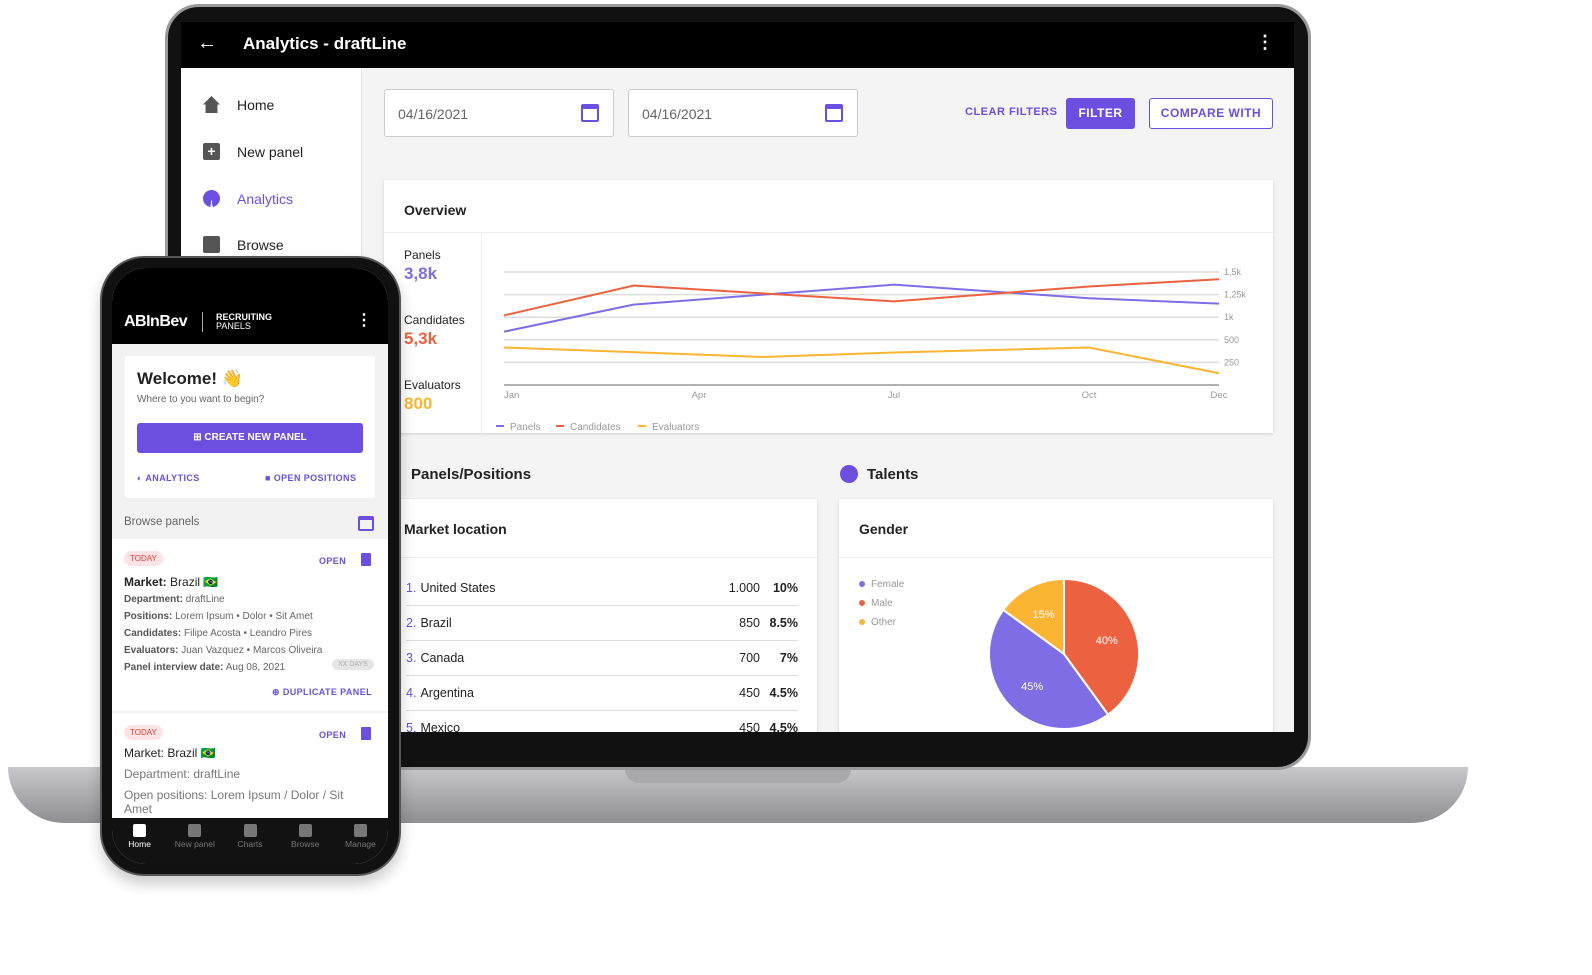 The height and width of the screenshot is (975, 1592). What do you see at coordinates (211, 151) in the screenshot?
I see `add-box-icon: +` at bounding box center [211, 151].